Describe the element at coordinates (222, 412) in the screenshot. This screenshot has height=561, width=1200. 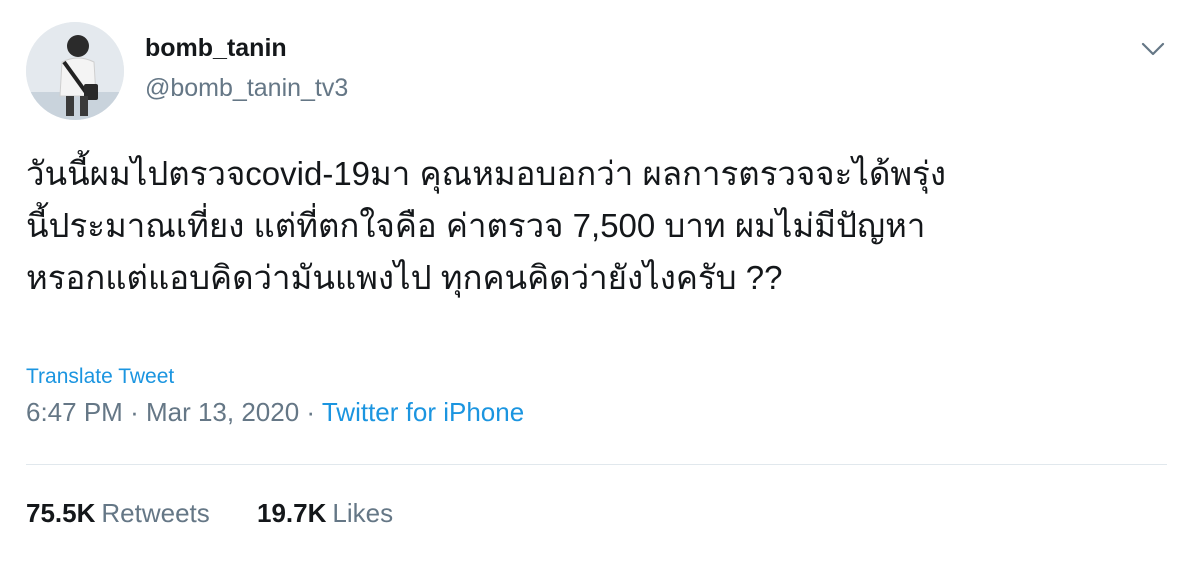
I see `tweet-date: Mar 13, 2020` at that location.